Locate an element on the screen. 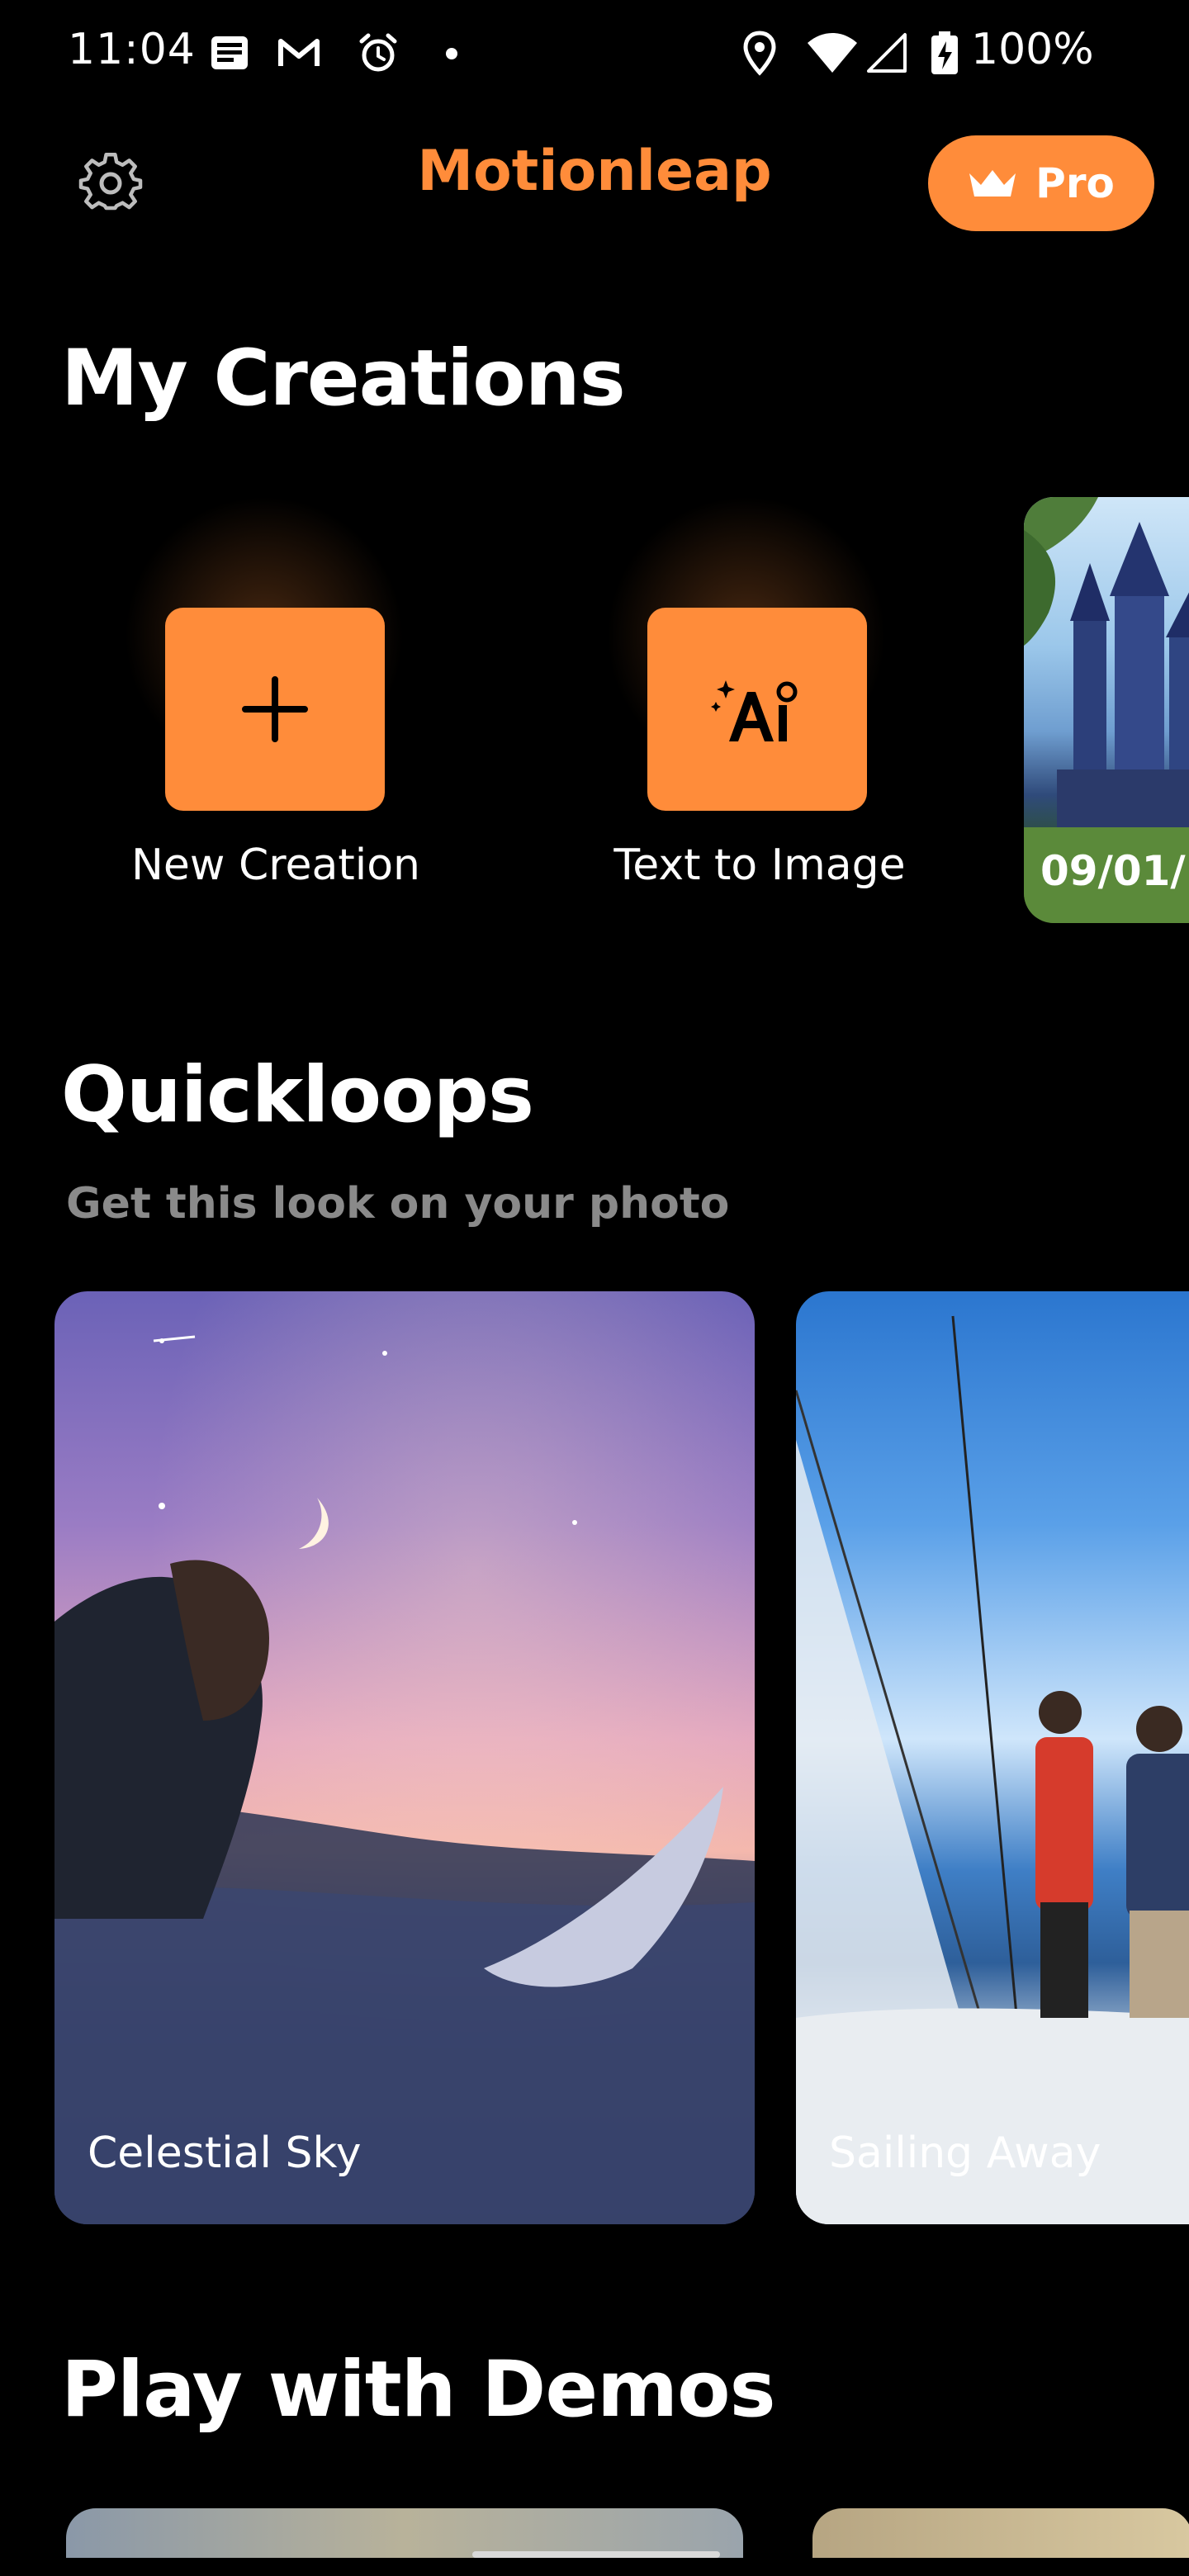 This screenshot has width=1189, height=2576. battery-percent: 100% is located at coordinates (1032, 49).